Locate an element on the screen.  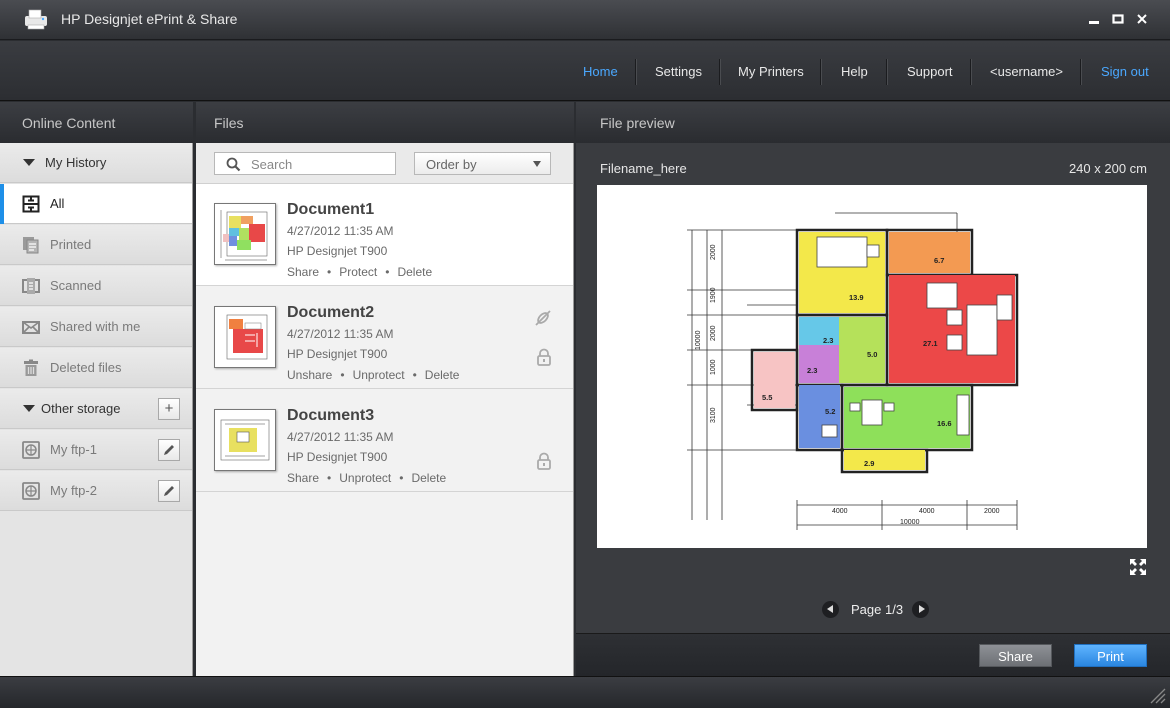
sidebar-item-my-ftp-1: My ftp-1 is located at coordinates (96, 450).